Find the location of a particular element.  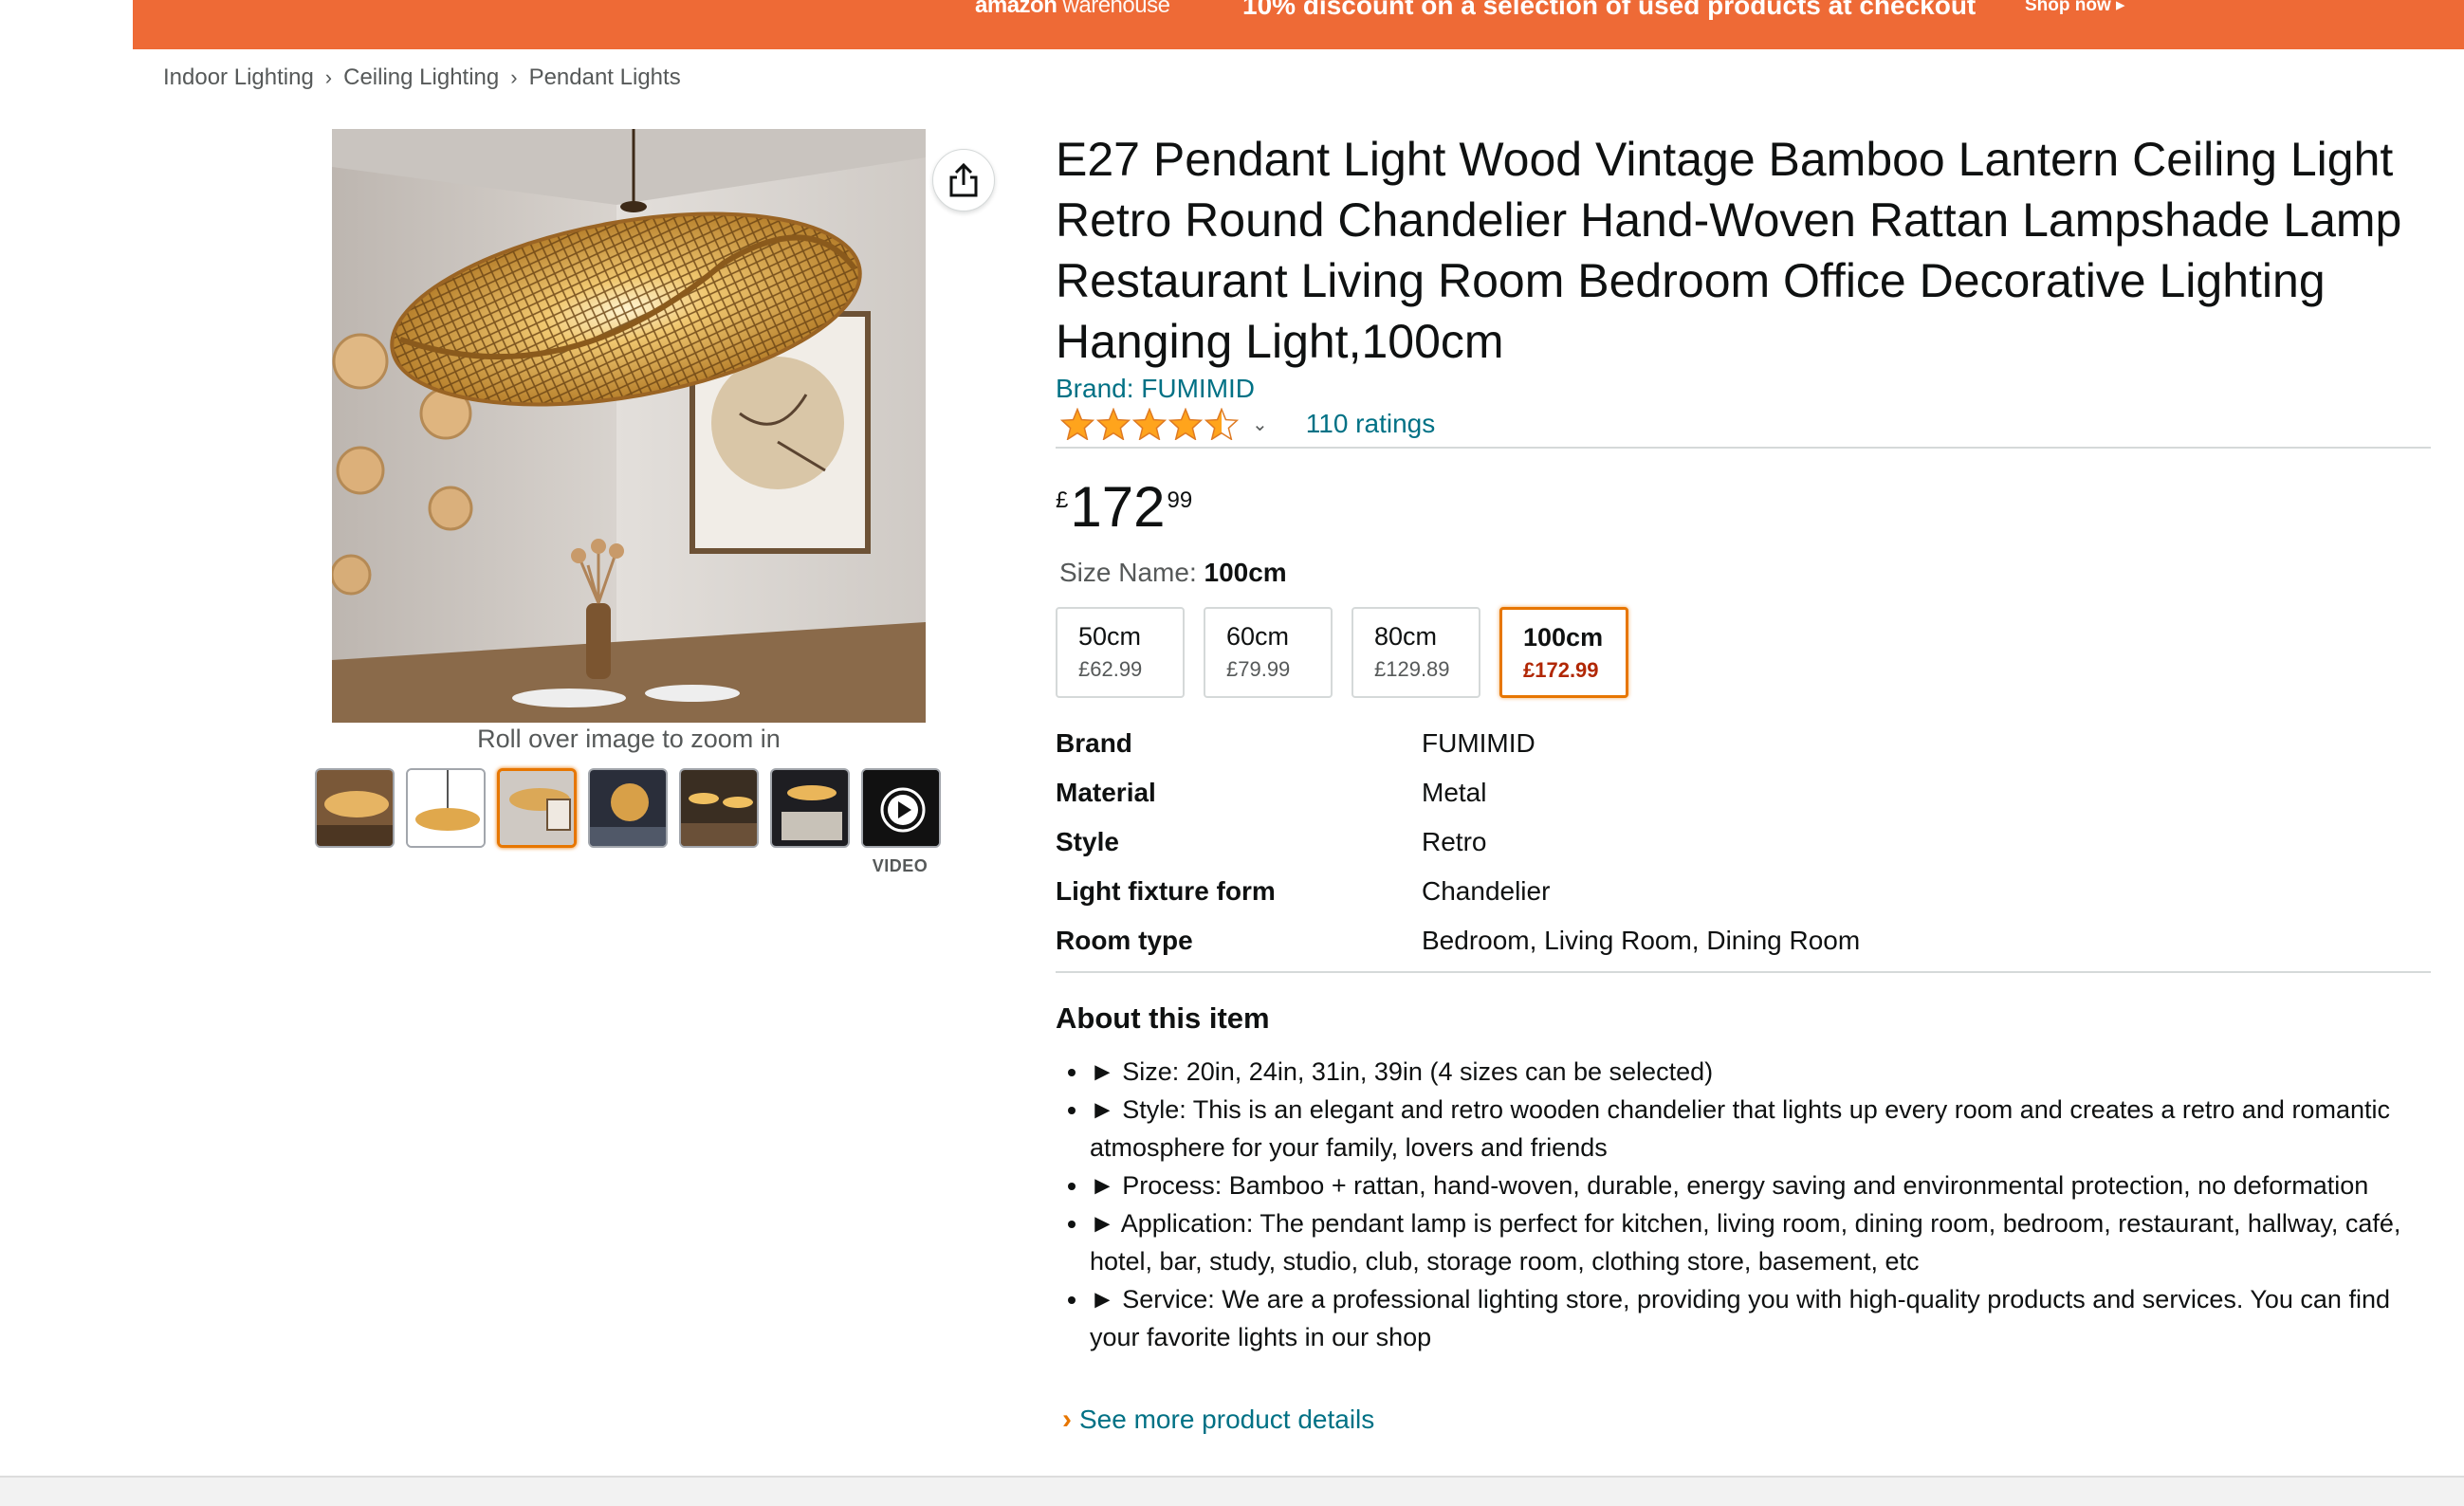

spec-key: Material is located at coordinates (1106, 792).